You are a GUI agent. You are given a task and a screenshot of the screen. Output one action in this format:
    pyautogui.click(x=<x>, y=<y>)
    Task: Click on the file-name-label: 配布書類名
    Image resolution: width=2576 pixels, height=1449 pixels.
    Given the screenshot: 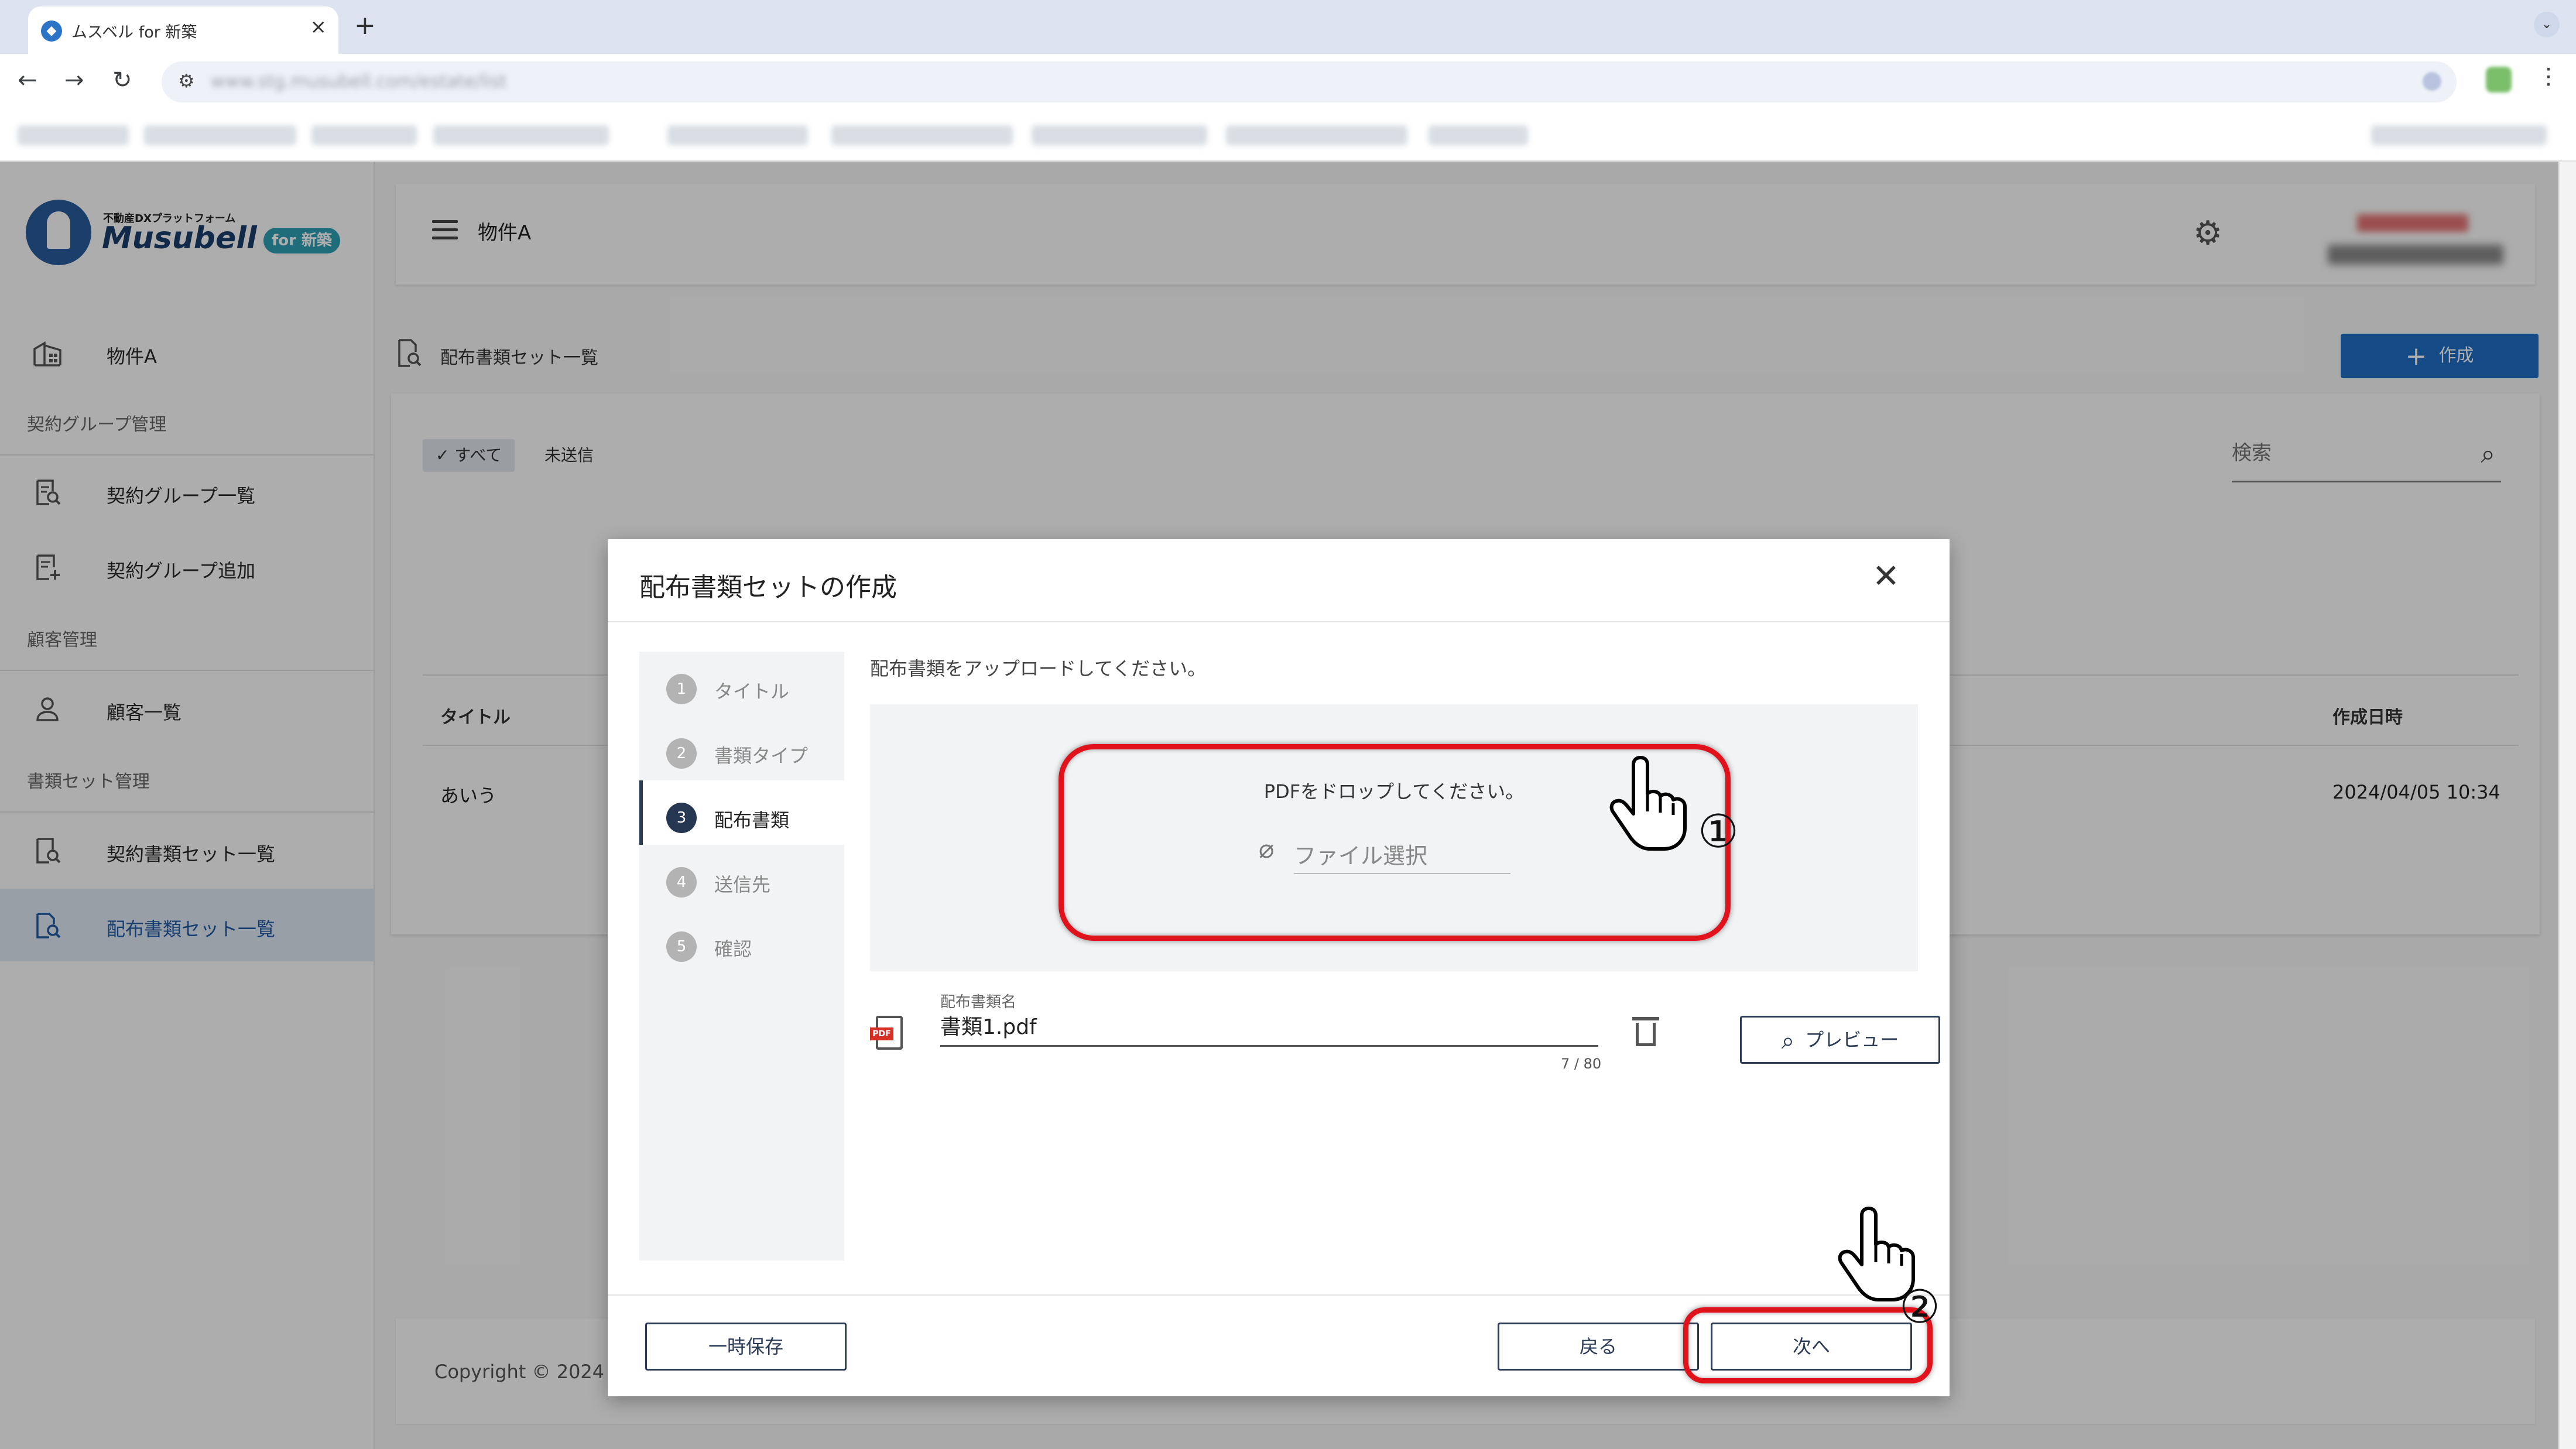 What is the action you would take?
    pyautogui.click(x=978, y=1003)
    